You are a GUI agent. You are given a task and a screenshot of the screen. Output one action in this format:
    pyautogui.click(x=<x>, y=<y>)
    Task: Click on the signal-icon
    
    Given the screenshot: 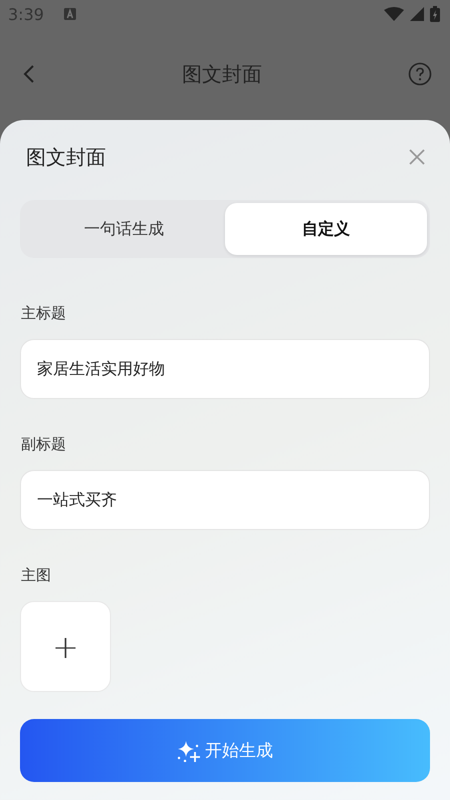 What is the action you would take?
    pyautogui.click(x=417, y=14)
    